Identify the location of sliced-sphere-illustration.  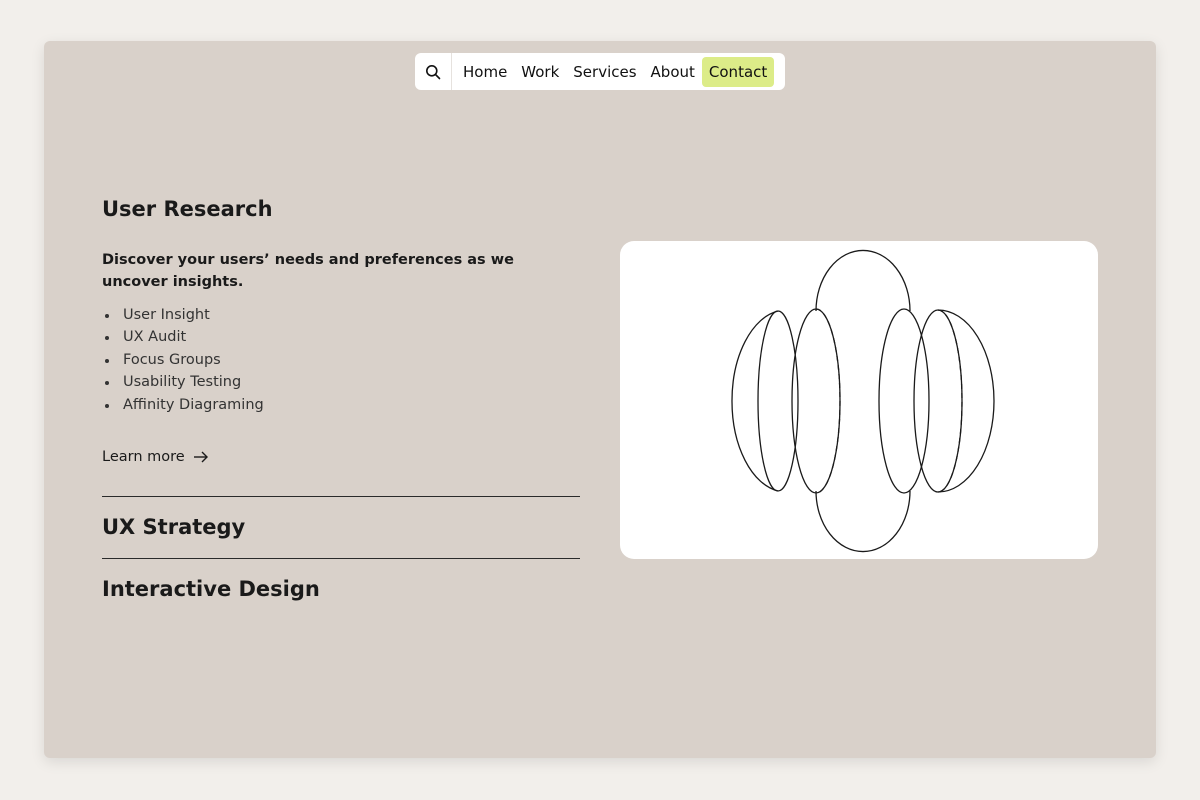
(863, 401).